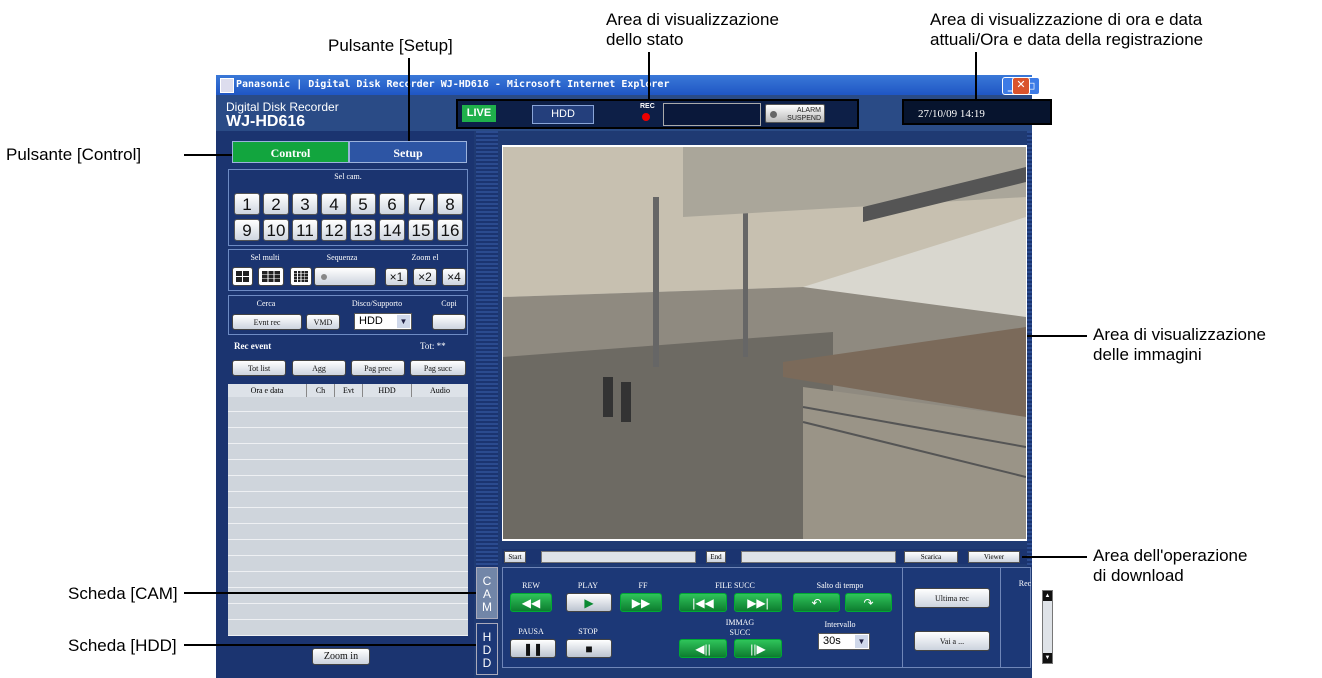 Image resolution: width=1322 pixels, height=678 pixels. Describe the element at coordinates (392, 230) in the screenshot. I see `camera-14-button: 14` at that location.